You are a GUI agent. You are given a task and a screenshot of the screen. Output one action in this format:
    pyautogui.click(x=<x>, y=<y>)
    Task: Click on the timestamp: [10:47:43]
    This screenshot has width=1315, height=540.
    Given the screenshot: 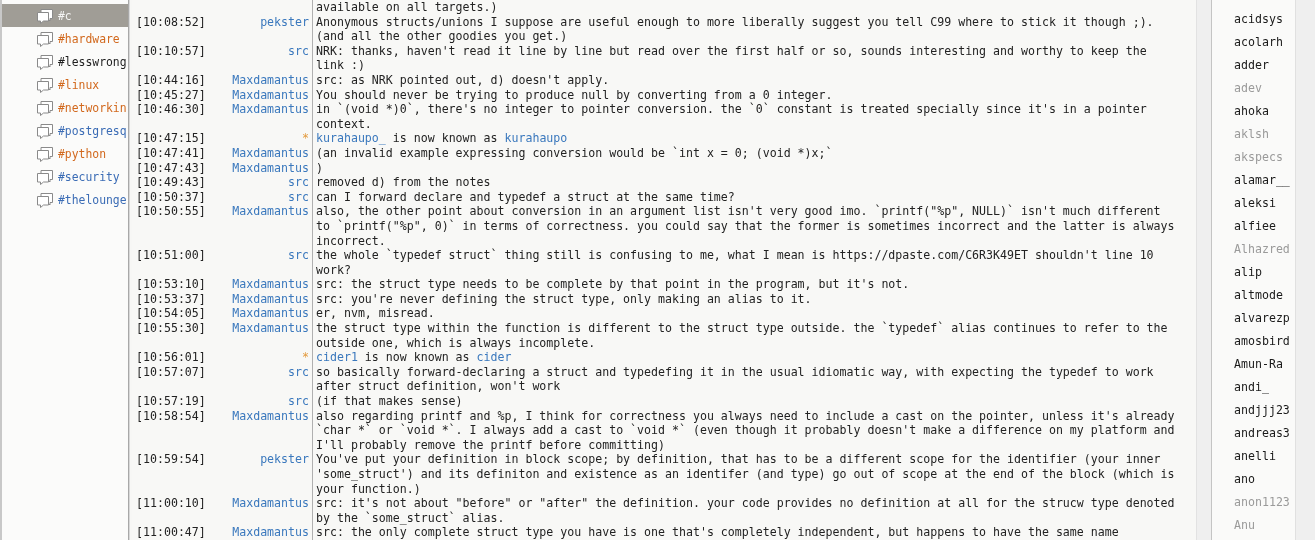 What is the action you would take?
    pyautogui.click(x=171, y=168)
    